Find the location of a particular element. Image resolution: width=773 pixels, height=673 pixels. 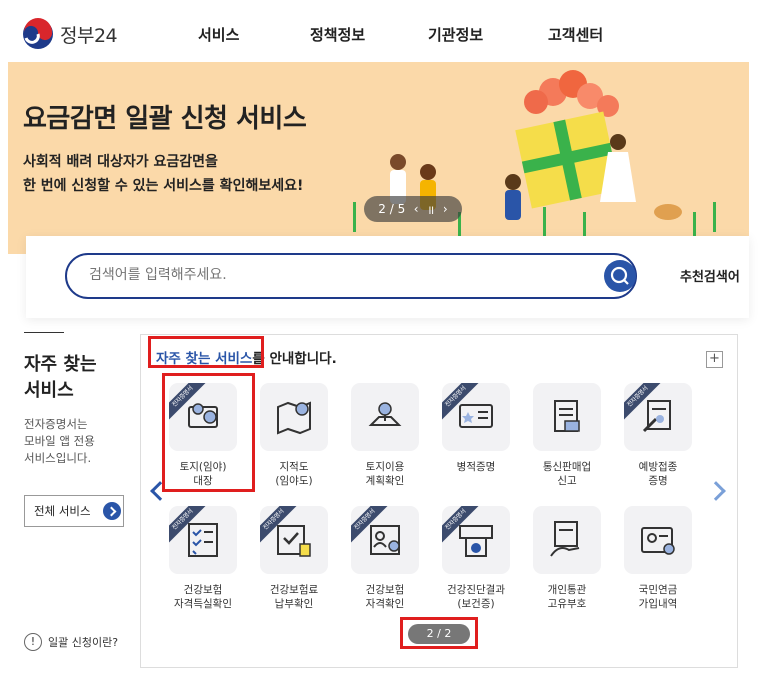

service-item: 전자증명서건강진단결과 (보건증) is located at coordinates (476, 558).